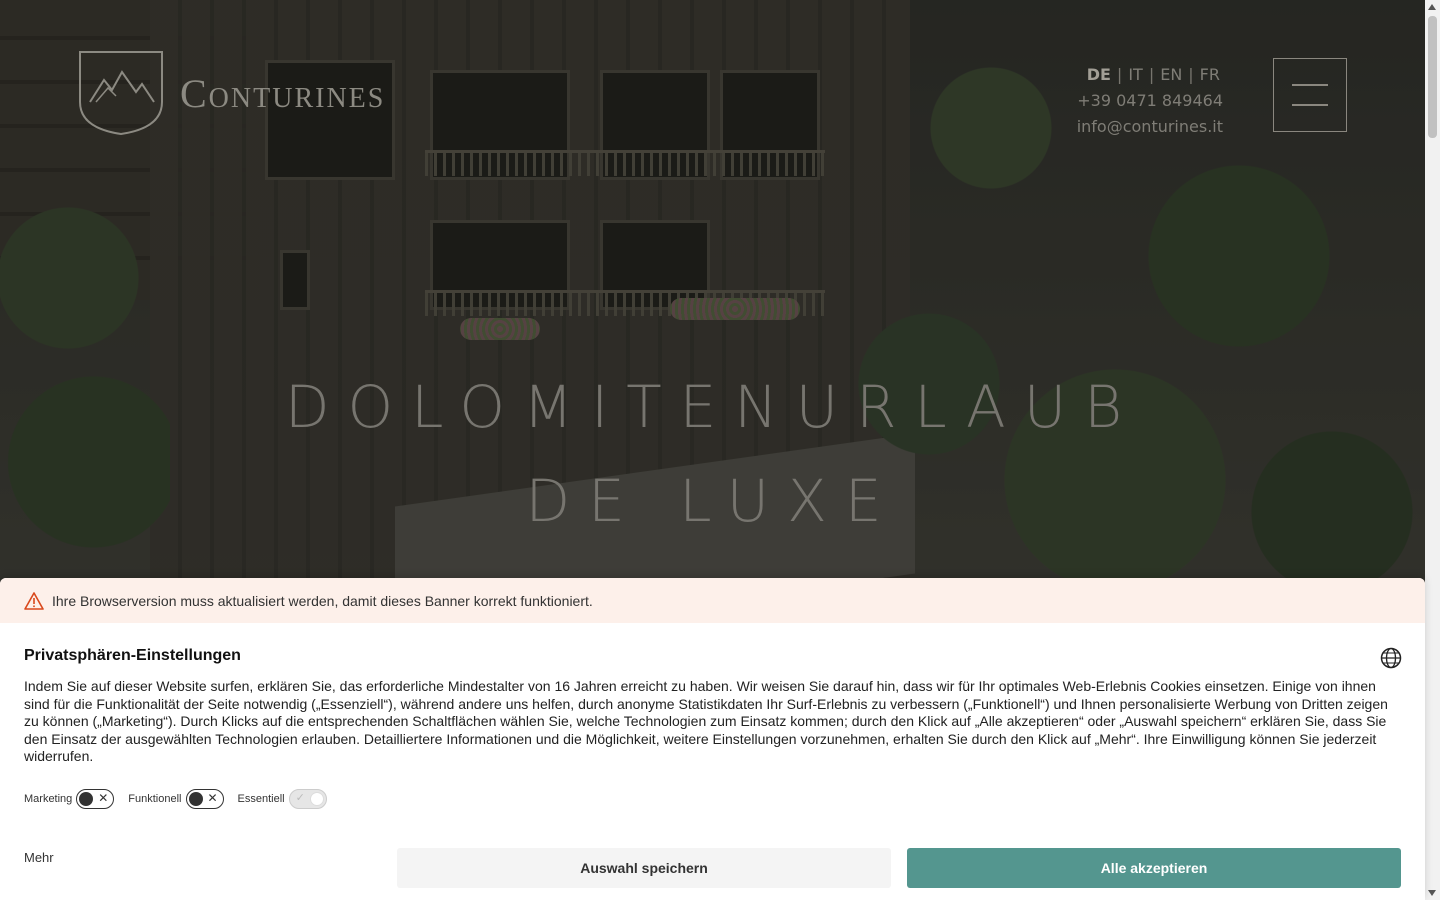 The height and width of the screenshot is (900, 1440). Describe the element at coordinates (1432, 450) in the screenshot. I see `page-scrollbar` at that location.